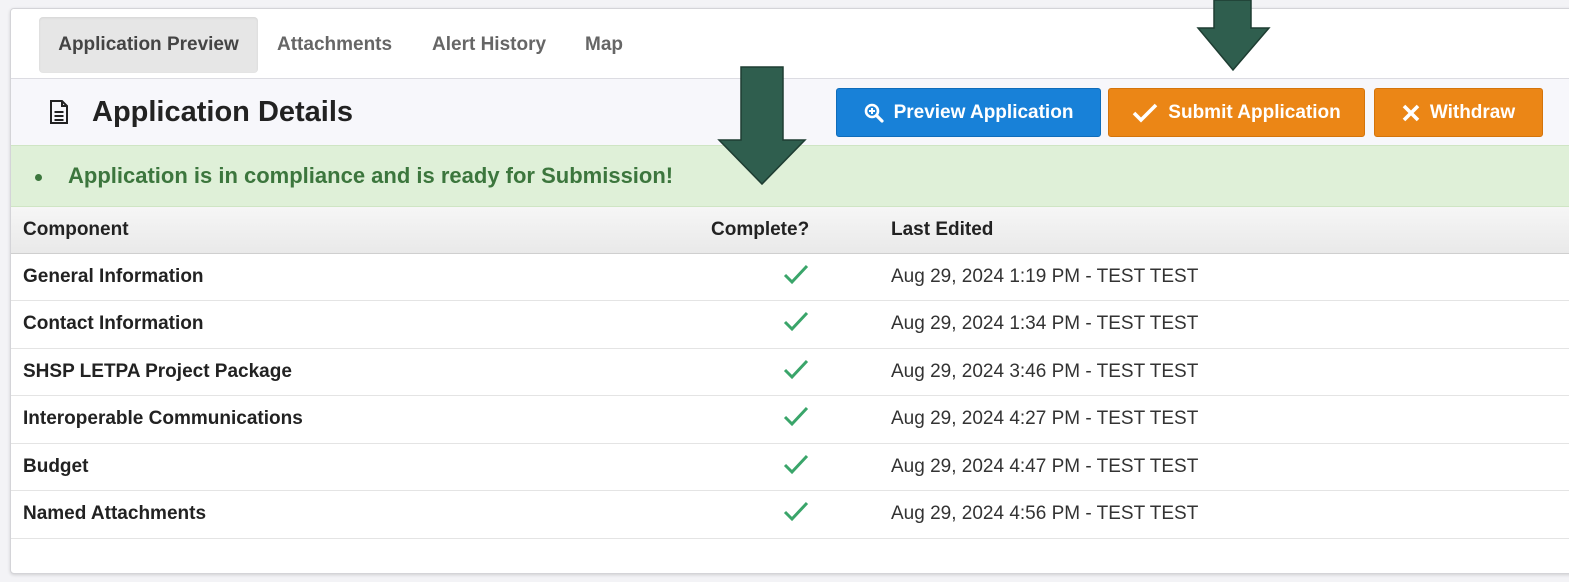  What do you see at coordinates (489, 45) in the screenshot?
I see `tab-alert-history: Alert History` at bounding box center [489, 45].